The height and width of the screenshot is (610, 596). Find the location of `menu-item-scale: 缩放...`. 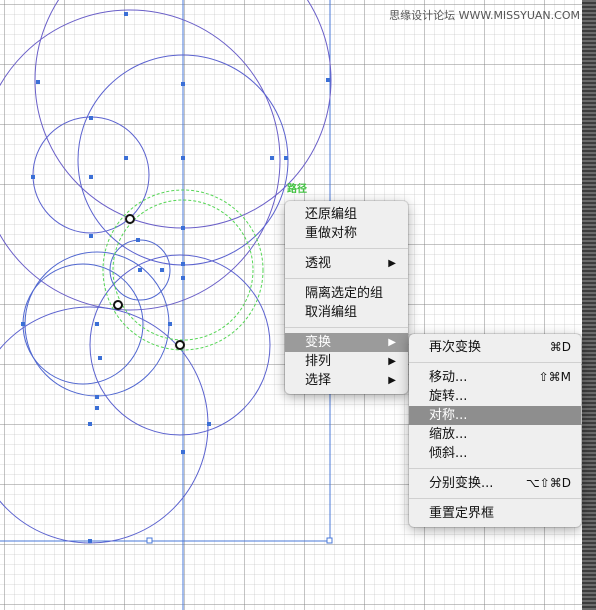

menu-item-scale: 缩放... is located at coordinates (495, 434).